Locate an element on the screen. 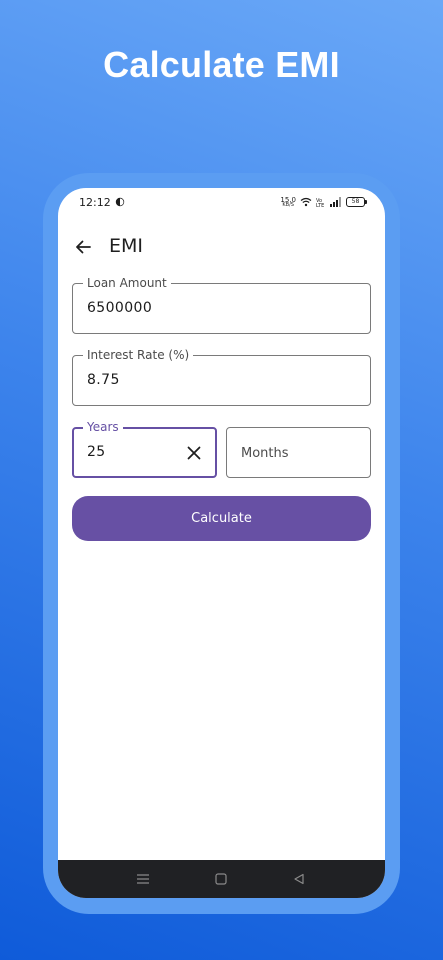 The width and height of the screenshot is (443, 960). battery-icon: 58 is located at coordinates (356, 202).